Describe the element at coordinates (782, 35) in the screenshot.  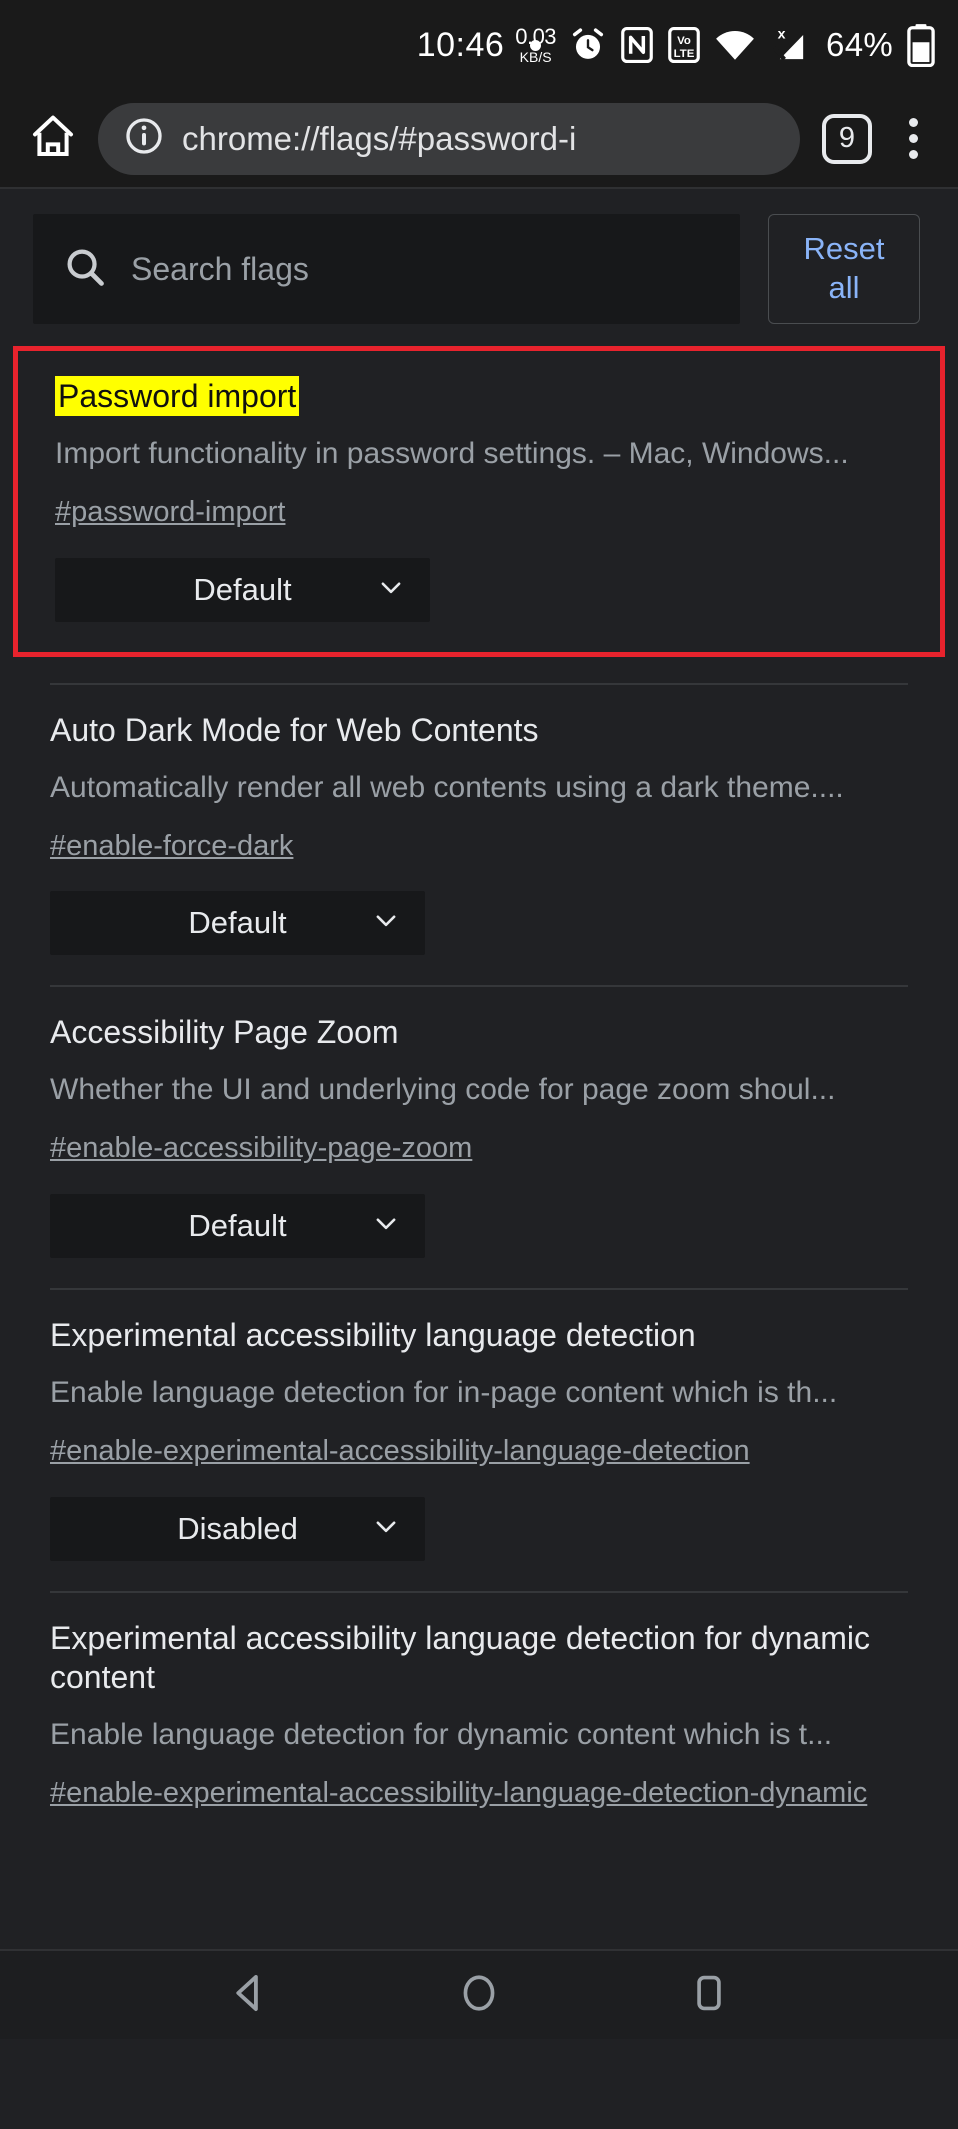
I see `svg-text: x` at that location.